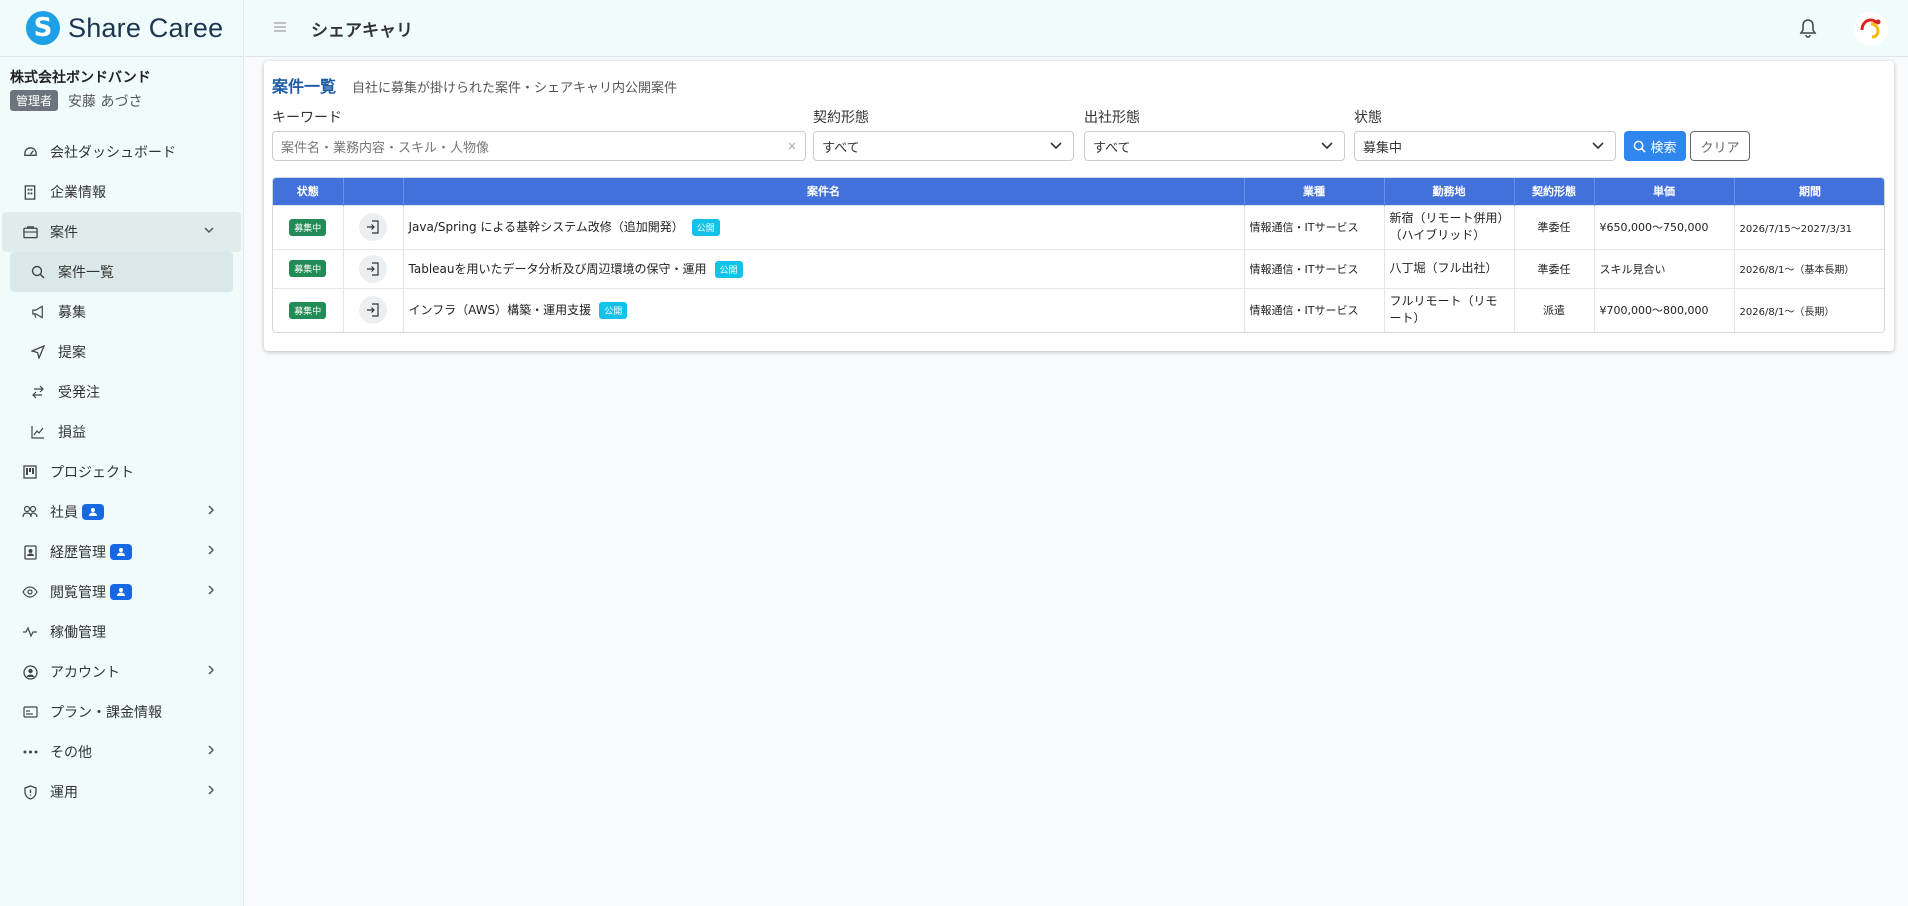 Image resolution: width=1908 pixels, height=906 pixels. I want to click on person-circle-icon, so click(30, 672).